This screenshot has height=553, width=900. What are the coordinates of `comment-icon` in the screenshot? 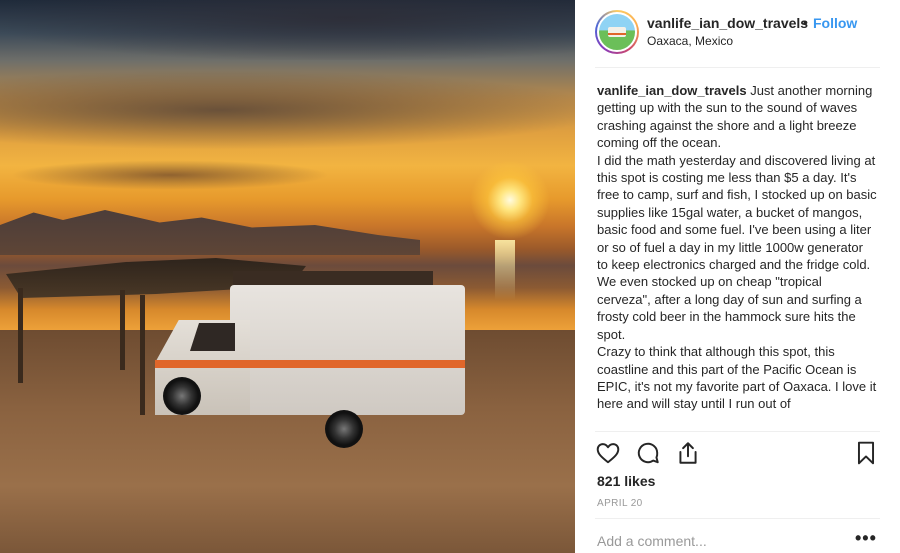 It's located at (648, 453).